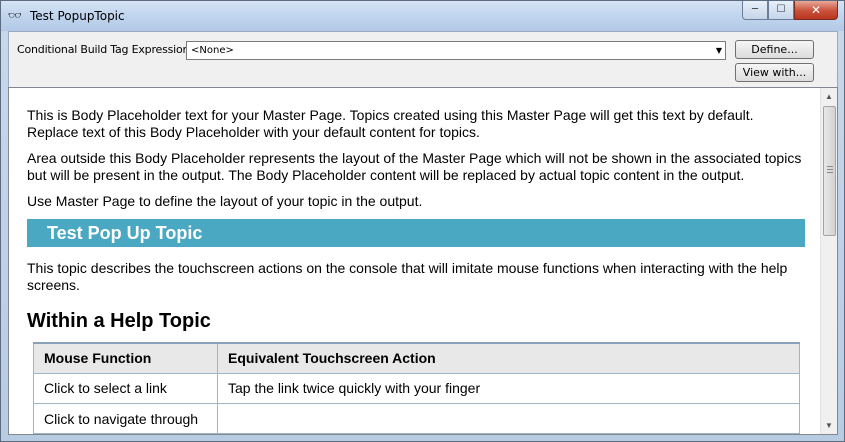 The image size is (845, 442). I want to click on window-controls: ─ ☐ ✕, so click(790, 11).